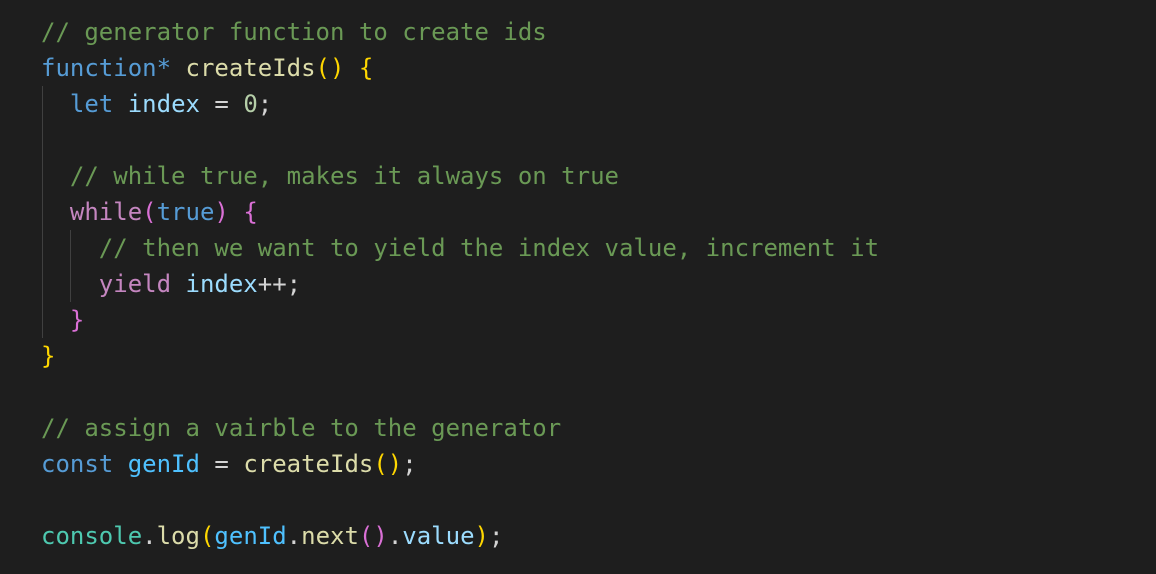 The height and width of the screenshot is (574, 1156). I want to click on code-token: ++;, so click(279, 284).